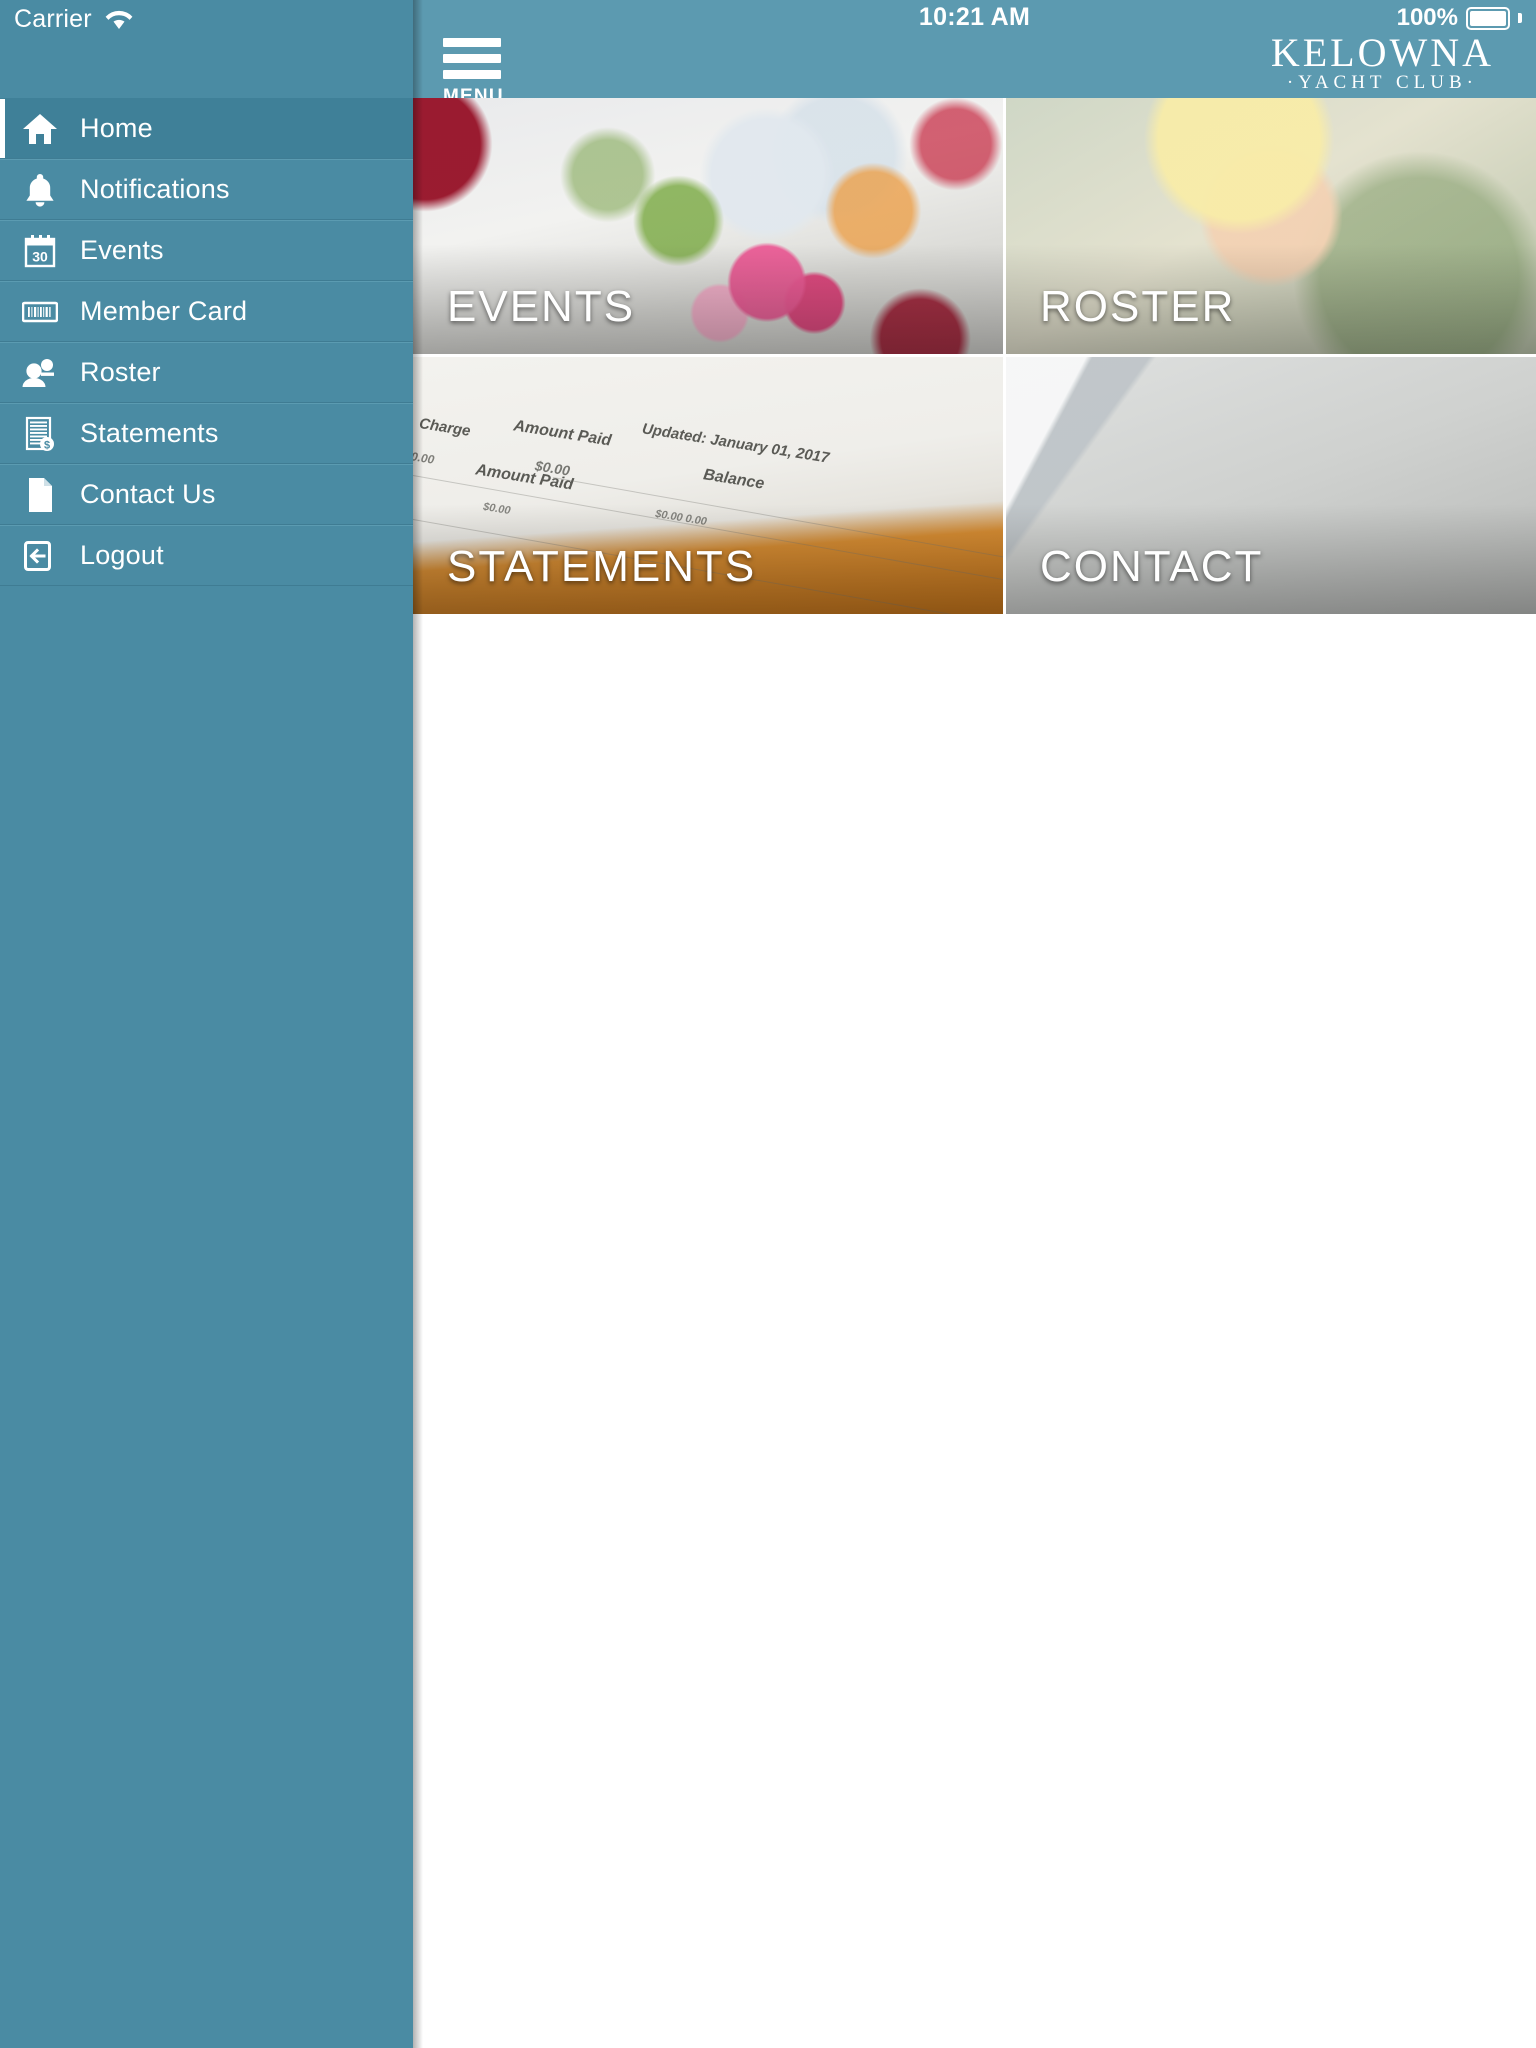  I want to click on tile-statements-label: STATEMENTS, so click(602, 566).